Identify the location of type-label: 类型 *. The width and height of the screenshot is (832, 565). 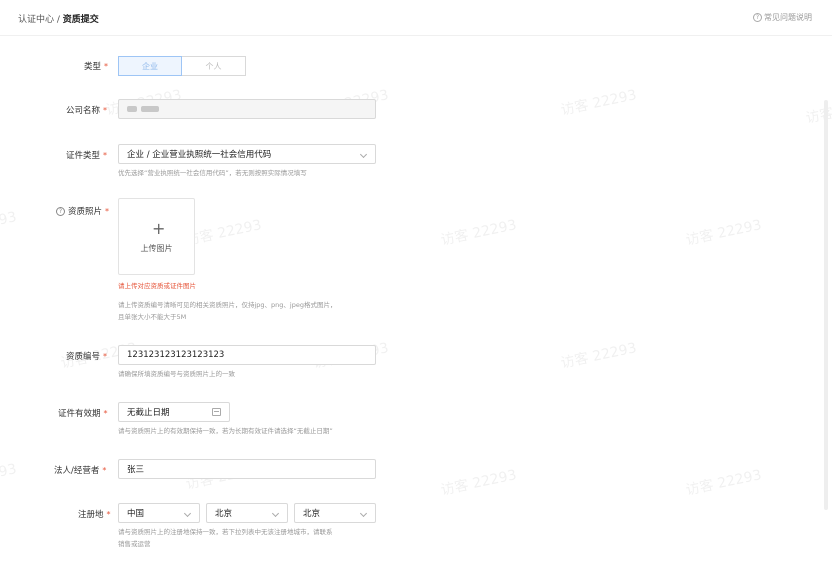
(96, 66).